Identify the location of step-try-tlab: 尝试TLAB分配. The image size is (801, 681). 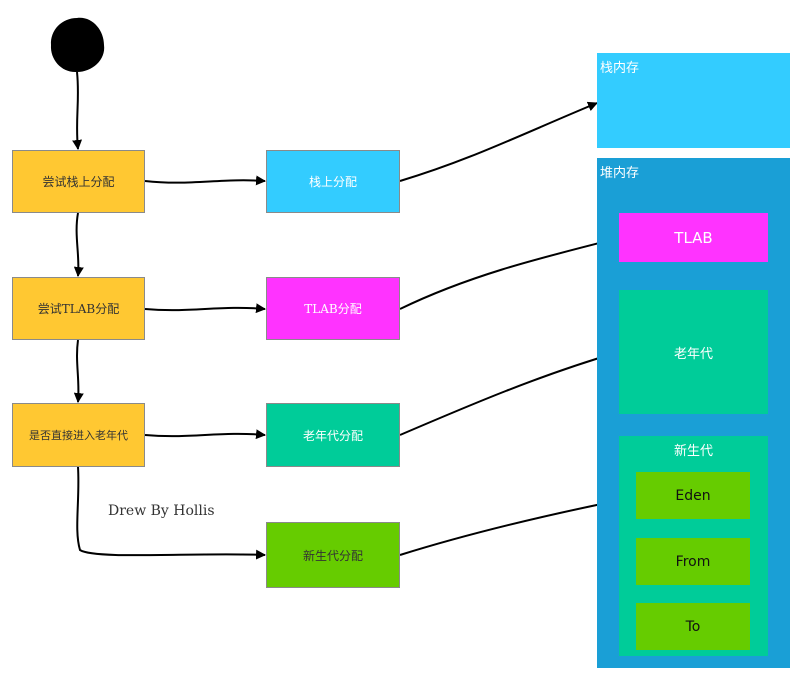
(78, 308).